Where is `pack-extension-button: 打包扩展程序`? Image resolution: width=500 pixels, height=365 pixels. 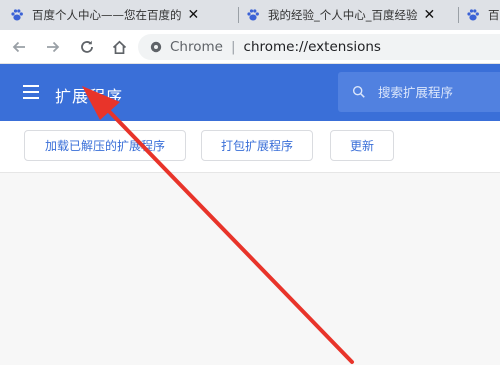 pack-extension-button: 打包扩展程序 is located at coordinates (257, 145).